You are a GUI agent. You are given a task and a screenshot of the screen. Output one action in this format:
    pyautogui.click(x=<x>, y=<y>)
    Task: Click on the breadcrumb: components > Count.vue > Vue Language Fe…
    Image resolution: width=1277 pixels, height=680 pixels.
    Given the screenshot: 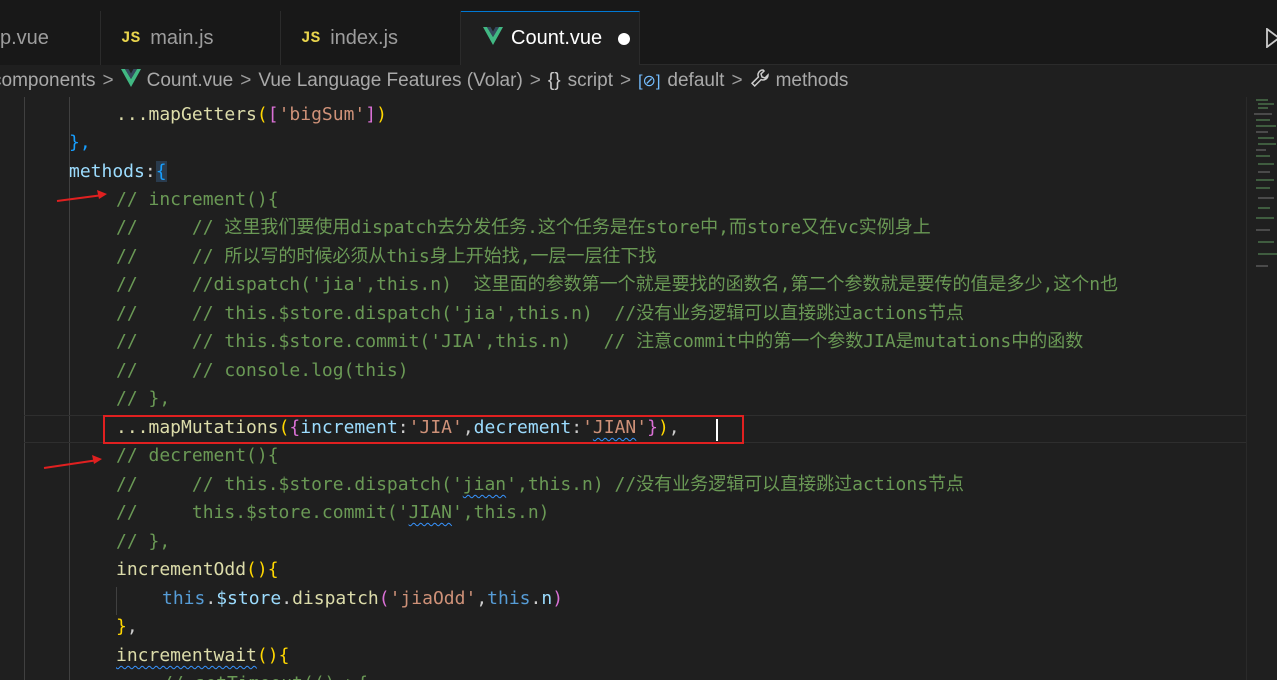 What is the action you would take?
    pyautogui.click(x=638, y=81)
    